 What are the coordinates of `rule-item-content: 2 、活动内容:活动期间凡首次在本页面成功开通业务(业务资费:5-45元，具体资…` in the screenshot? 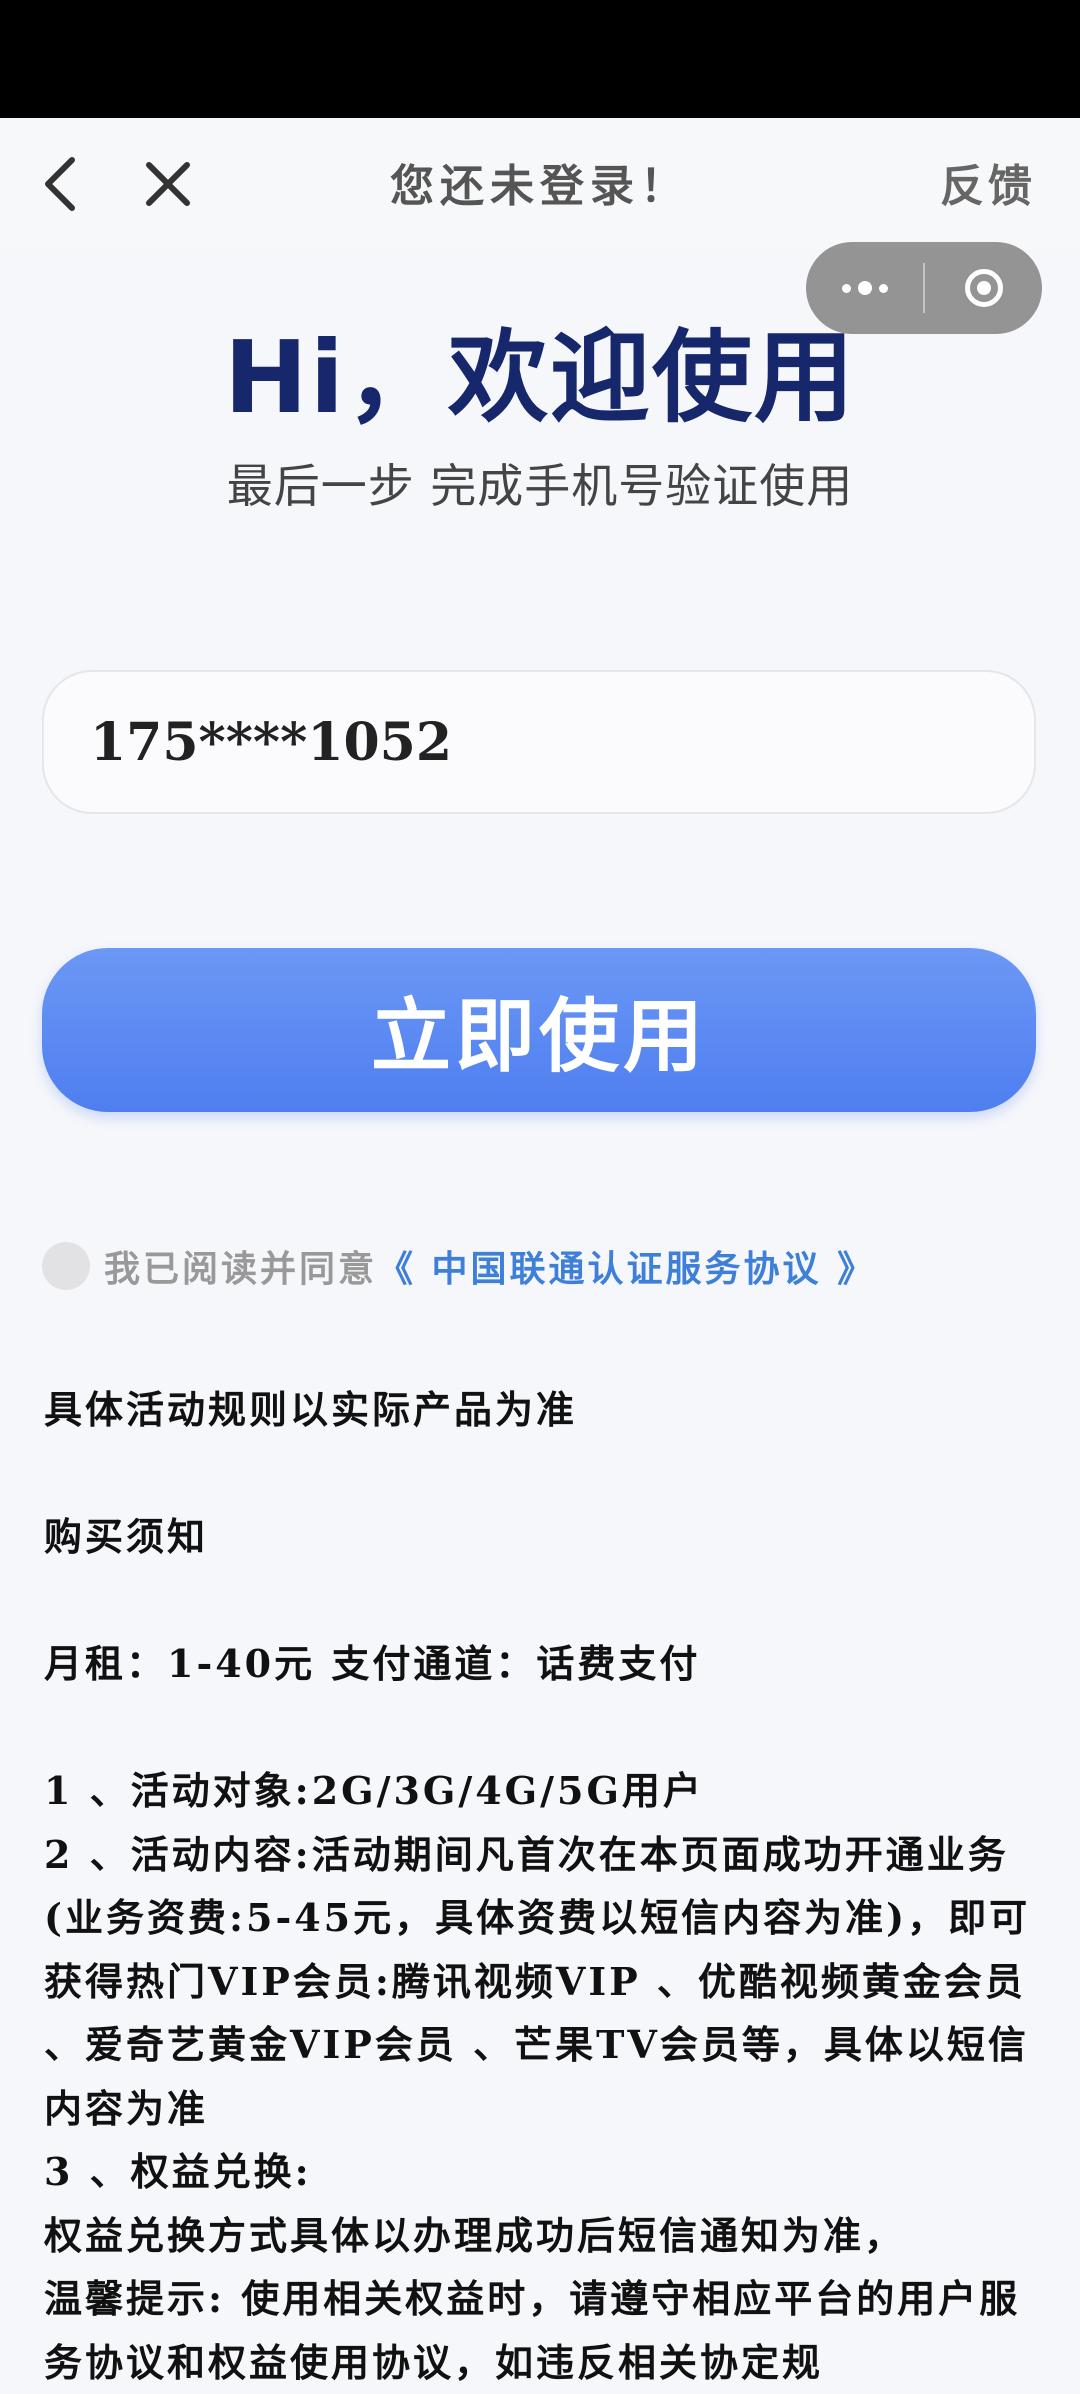 It's located at (537, 1981).